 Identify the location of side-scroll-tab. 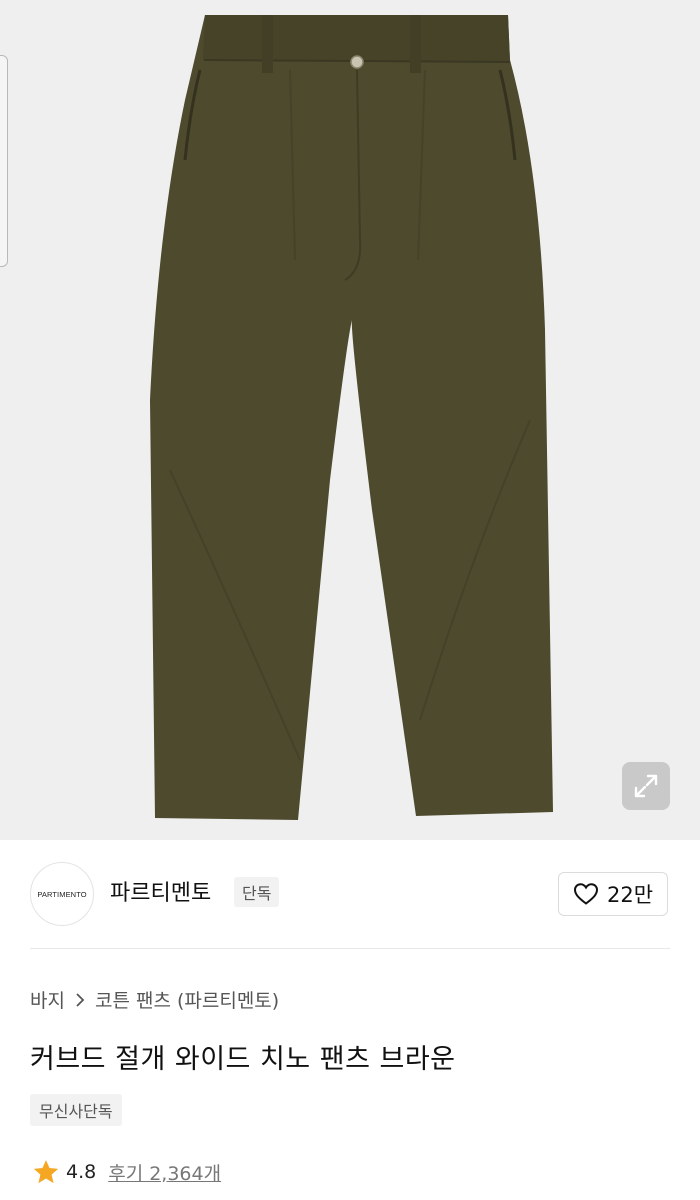
(4, 161).